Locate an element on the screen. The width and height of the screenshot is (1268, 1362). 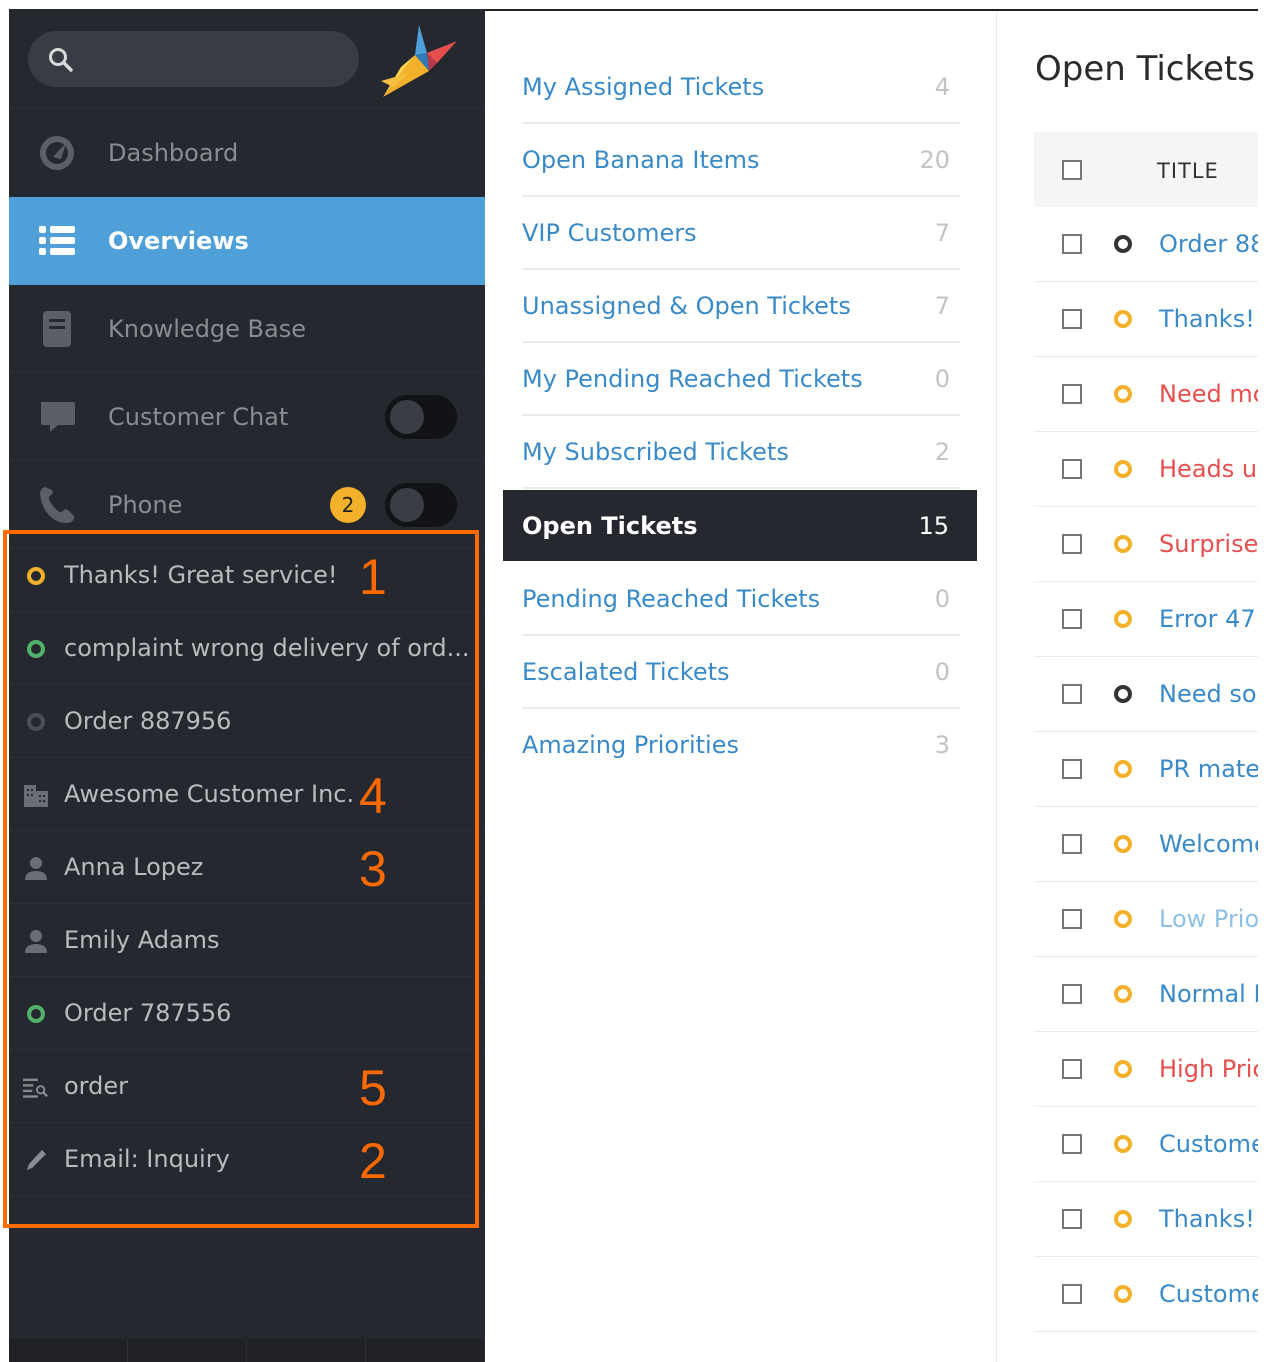
table-row: Welcome is located at coordinates (1146, 844).